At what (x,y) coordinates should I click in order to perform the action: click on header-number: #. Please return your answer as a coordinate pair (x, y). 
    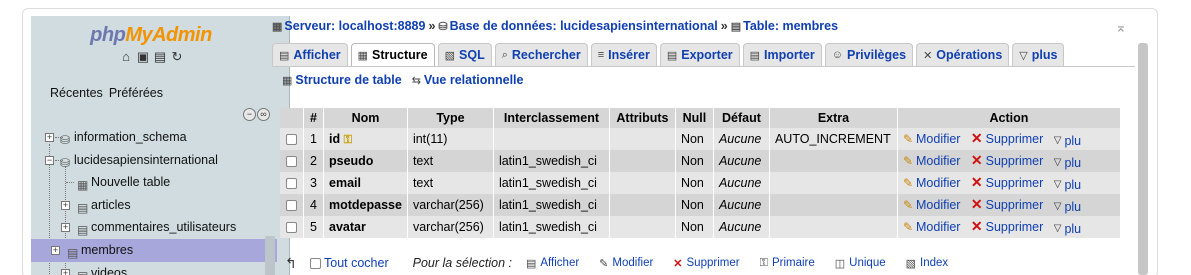
    Looking at the image, I should click on (314, 118).